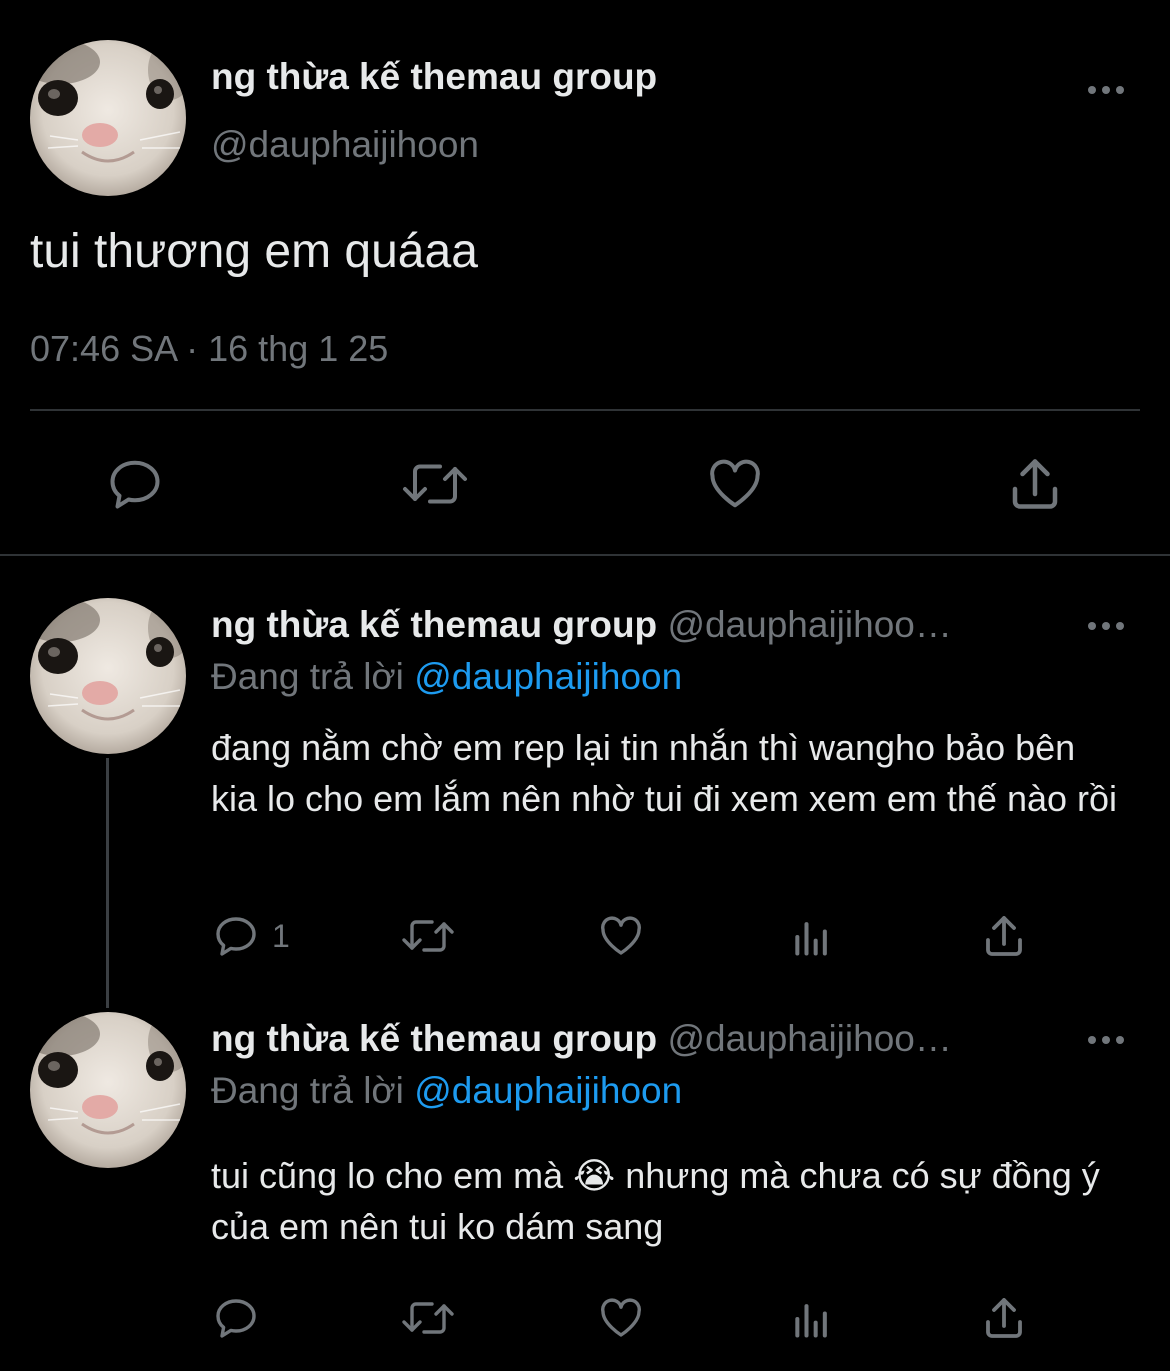  What do you see at coordinates (254, 251) in the screenshot?
I see `tweet-text: tui thương em quáaa` at bounding box center [254, 251].